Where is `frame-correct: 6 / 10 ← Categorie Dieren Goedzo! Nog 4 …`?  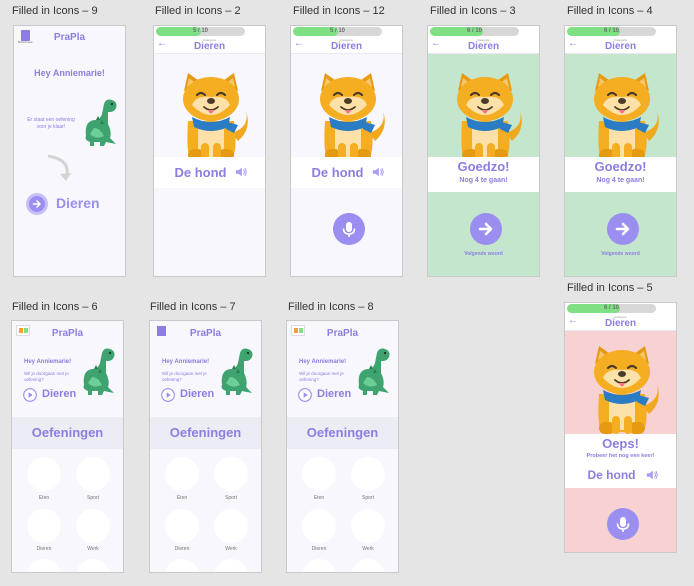 frame-correct: 6 / 10 ← Categorie Dieren Goedzo! Nog 4 … is located at coordinates (483, 151).